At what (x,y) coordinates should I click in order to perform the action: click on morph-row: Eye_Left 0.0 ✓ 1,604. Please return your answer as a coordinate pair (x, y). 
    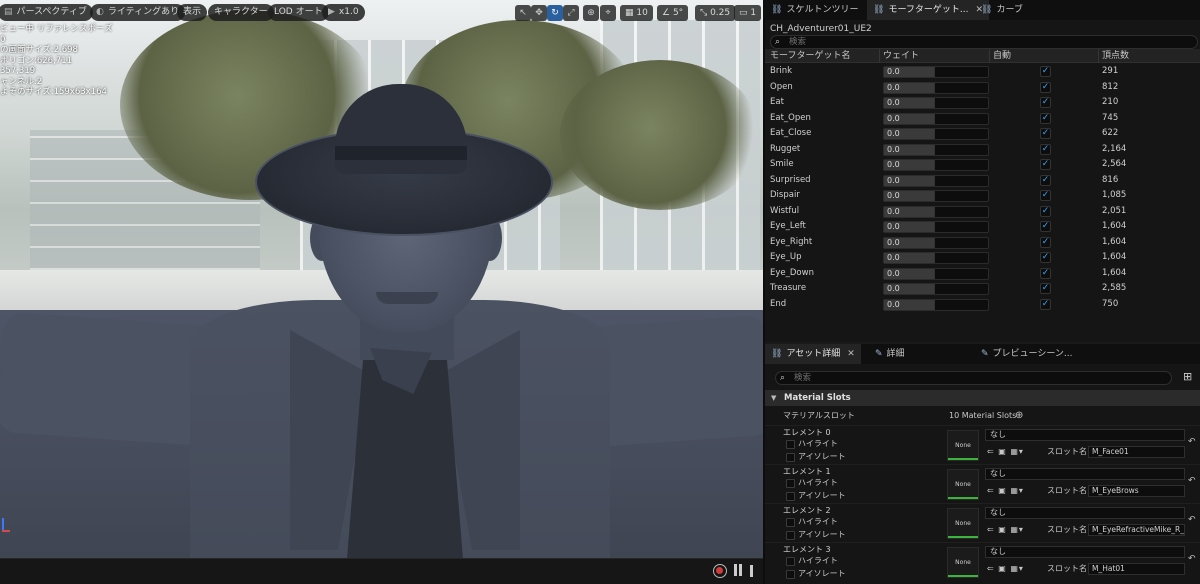
    Looking at the image, I should click on (982, 227).